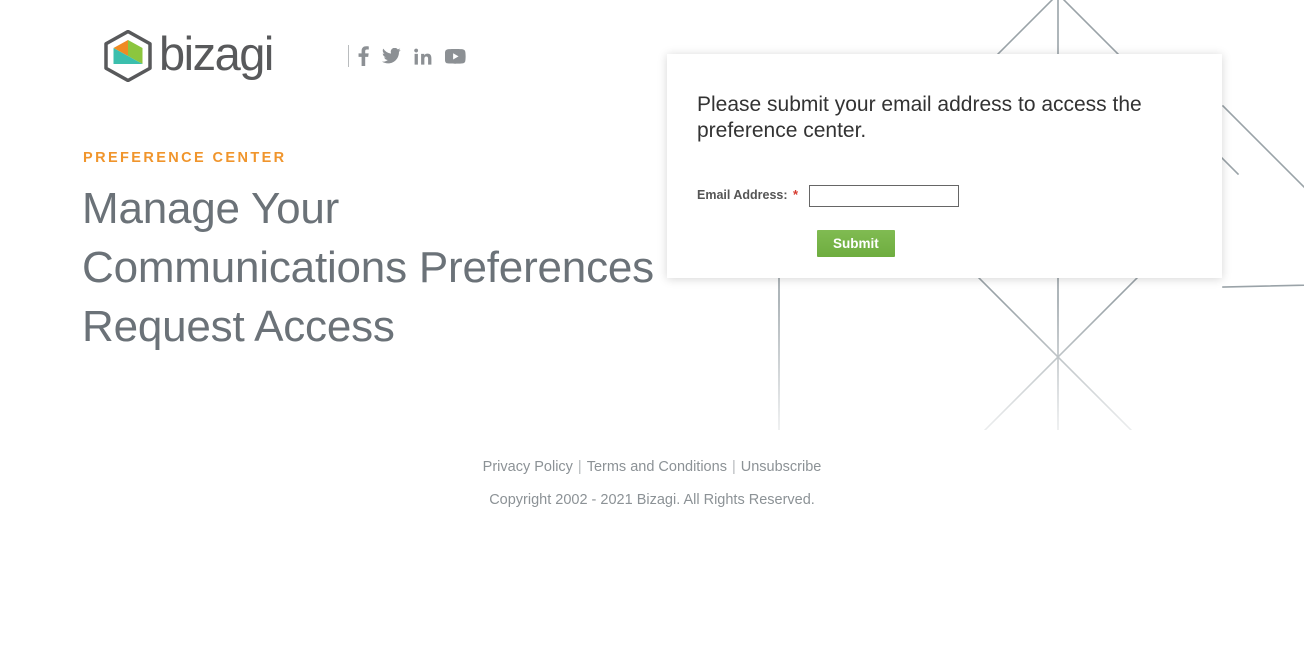 The height and width of the screenshot is (665, 1304). Describe the element at coordinates (128, 56) in the screenshot. I see `bizagi-hexagon-logo-icon` at that location.